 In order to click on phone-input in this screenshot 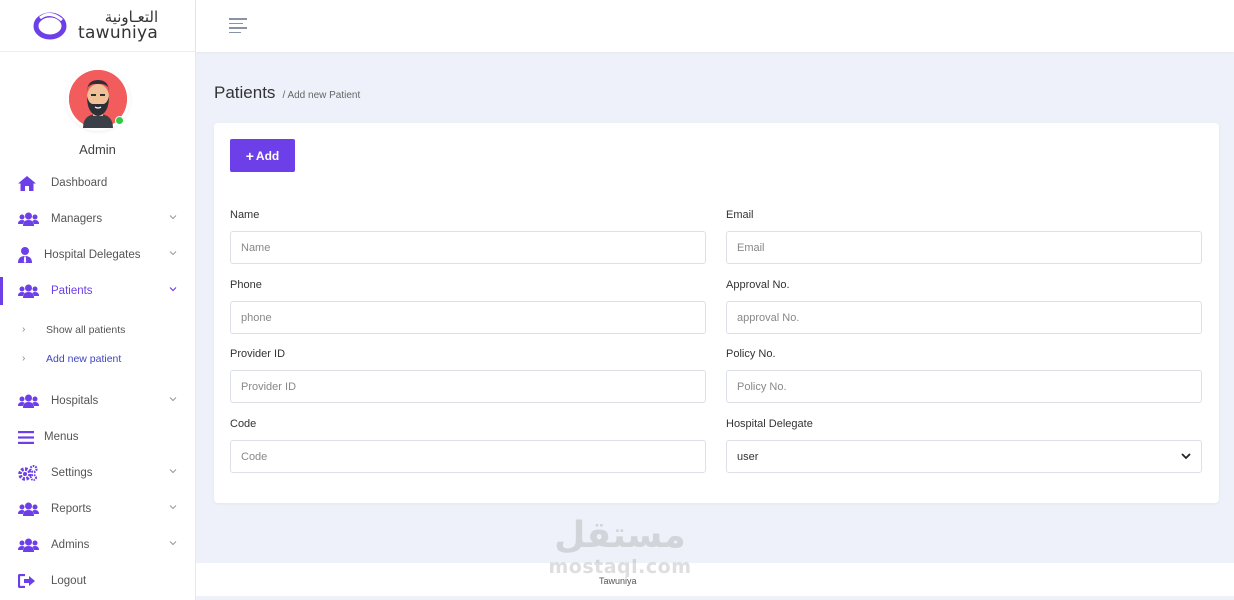, I will do `click(468, 317)`.